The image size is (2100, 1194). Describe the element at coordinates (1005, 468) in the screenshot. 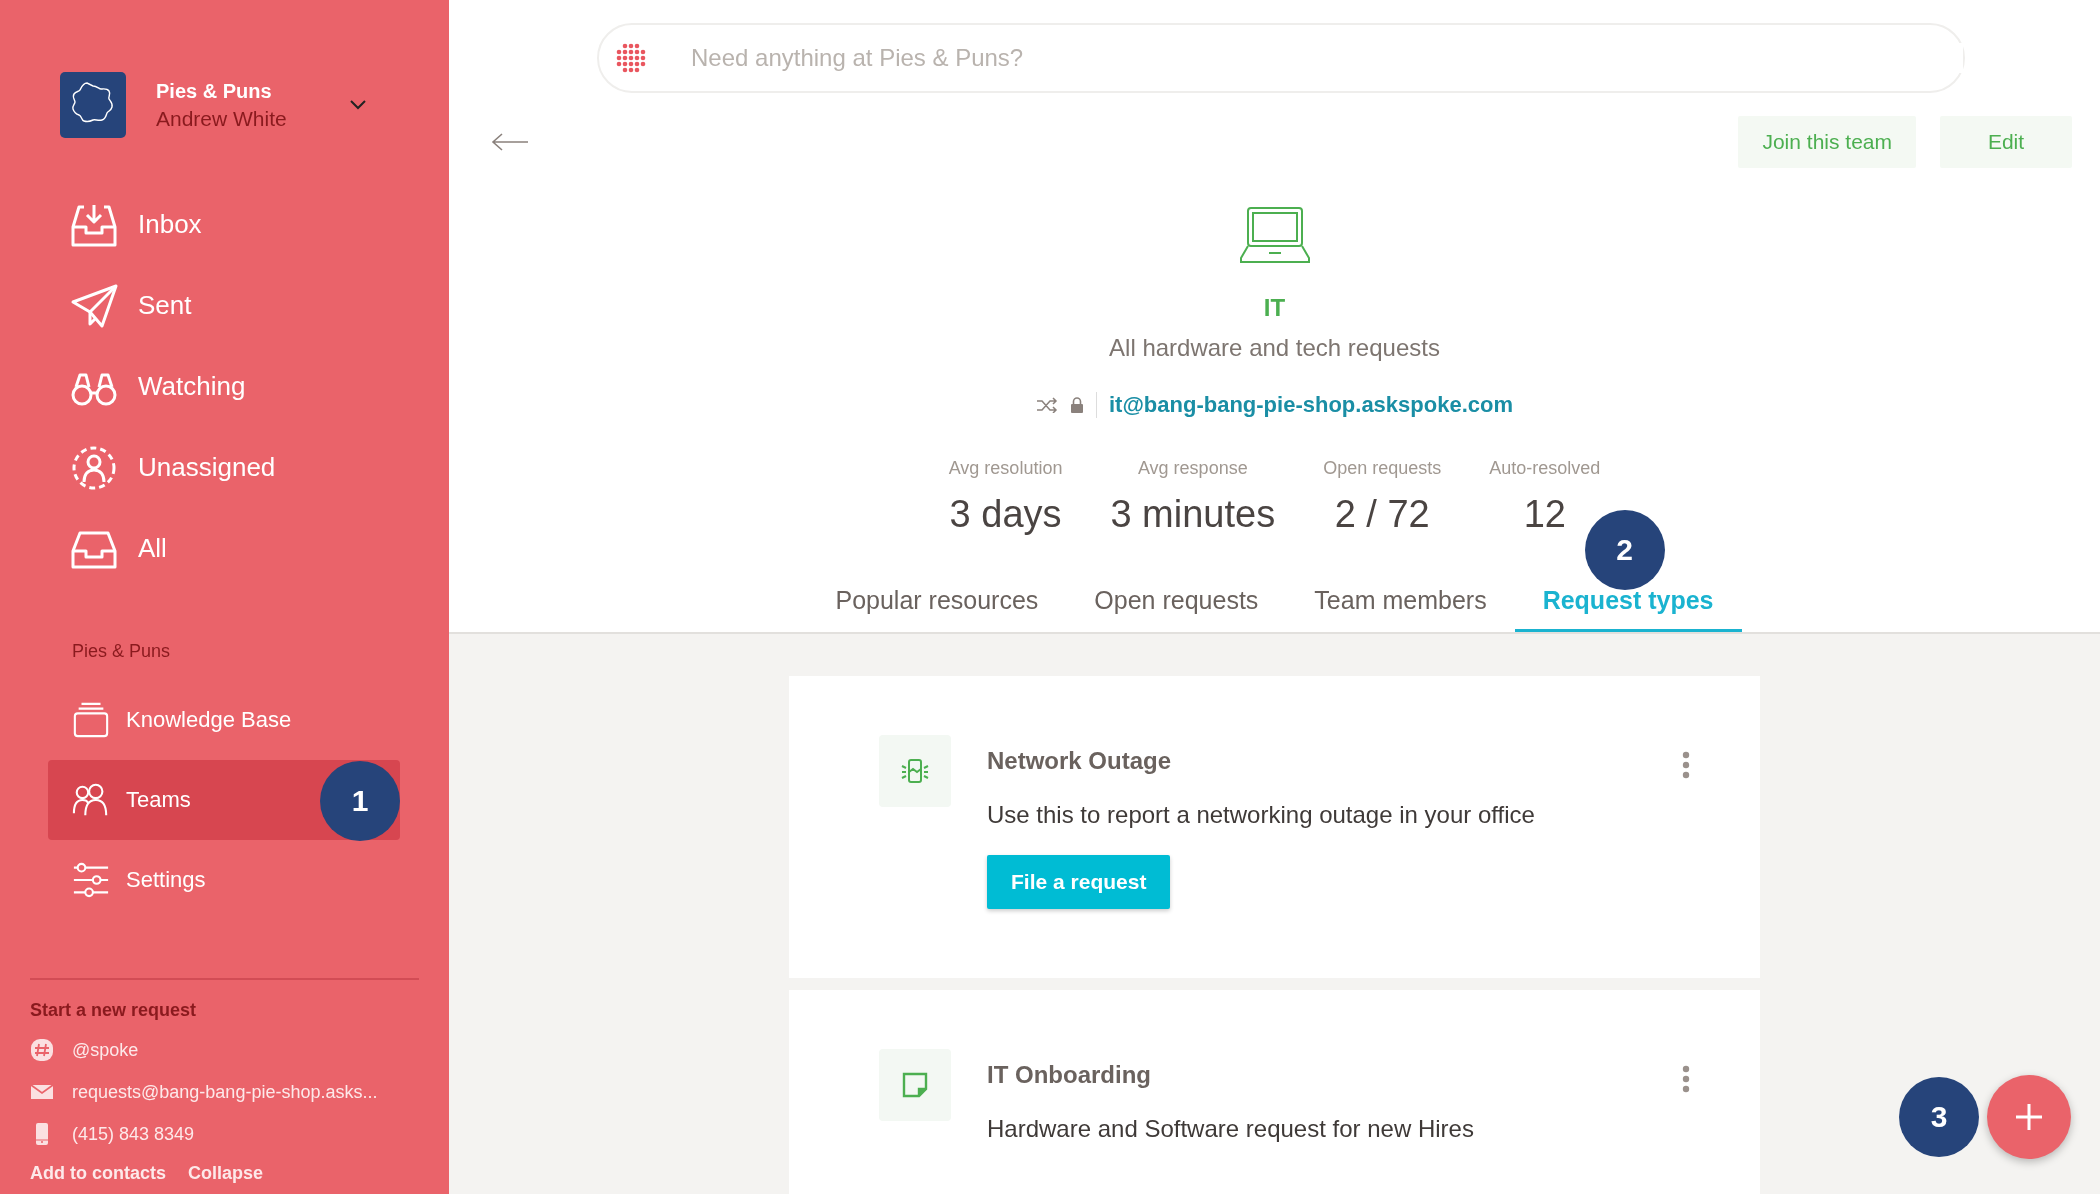

I see `stat-label: Avg resolution` at that location.